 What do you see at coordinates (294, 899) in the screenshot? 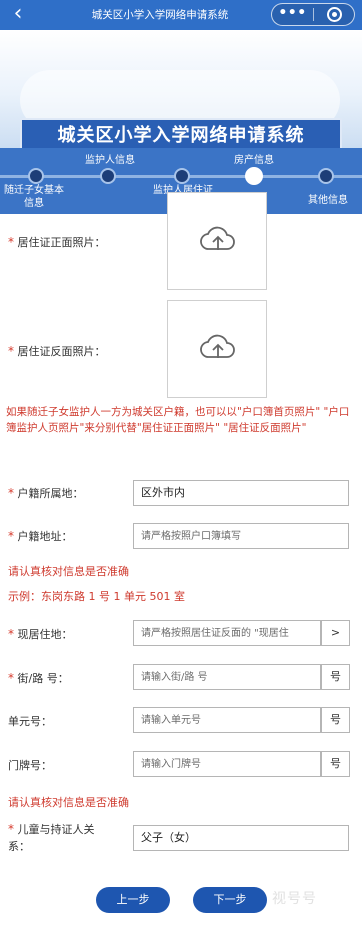
I see `watermark: 视号号` at bounding box center [294, 899].